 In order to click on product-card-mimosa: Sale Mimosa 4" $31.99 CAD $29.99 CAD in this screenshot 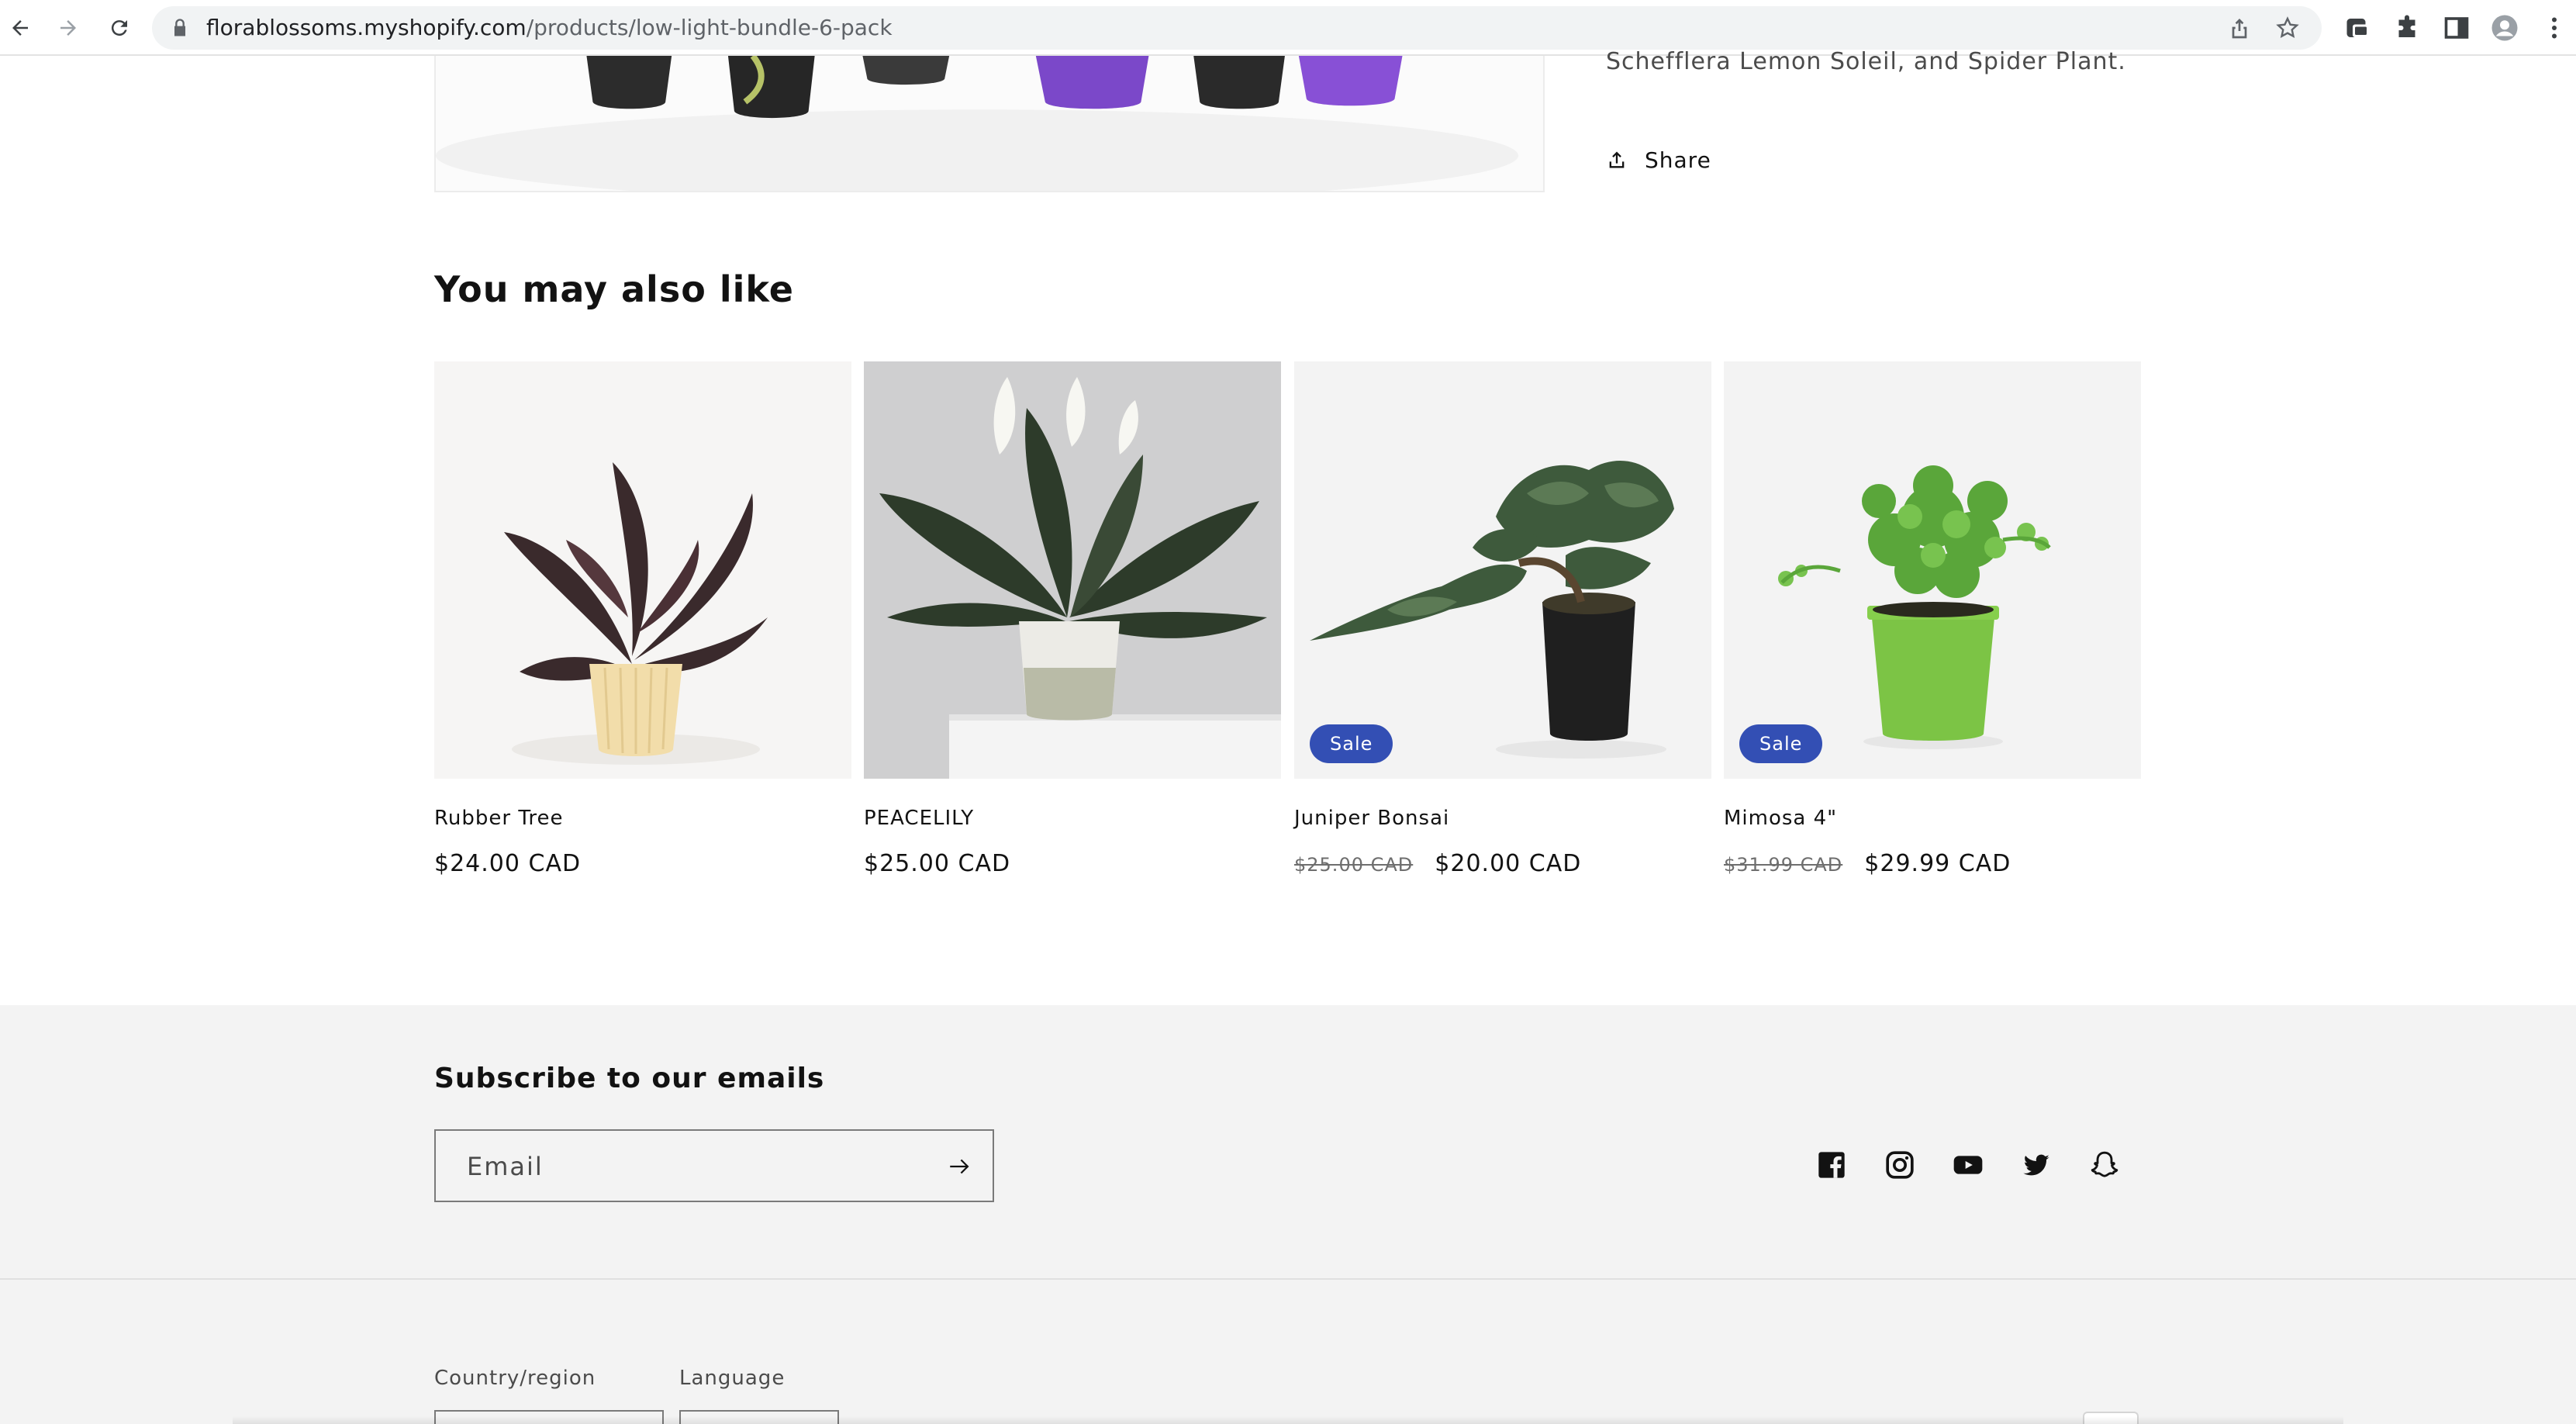, I will do `click(1932, 619)`.